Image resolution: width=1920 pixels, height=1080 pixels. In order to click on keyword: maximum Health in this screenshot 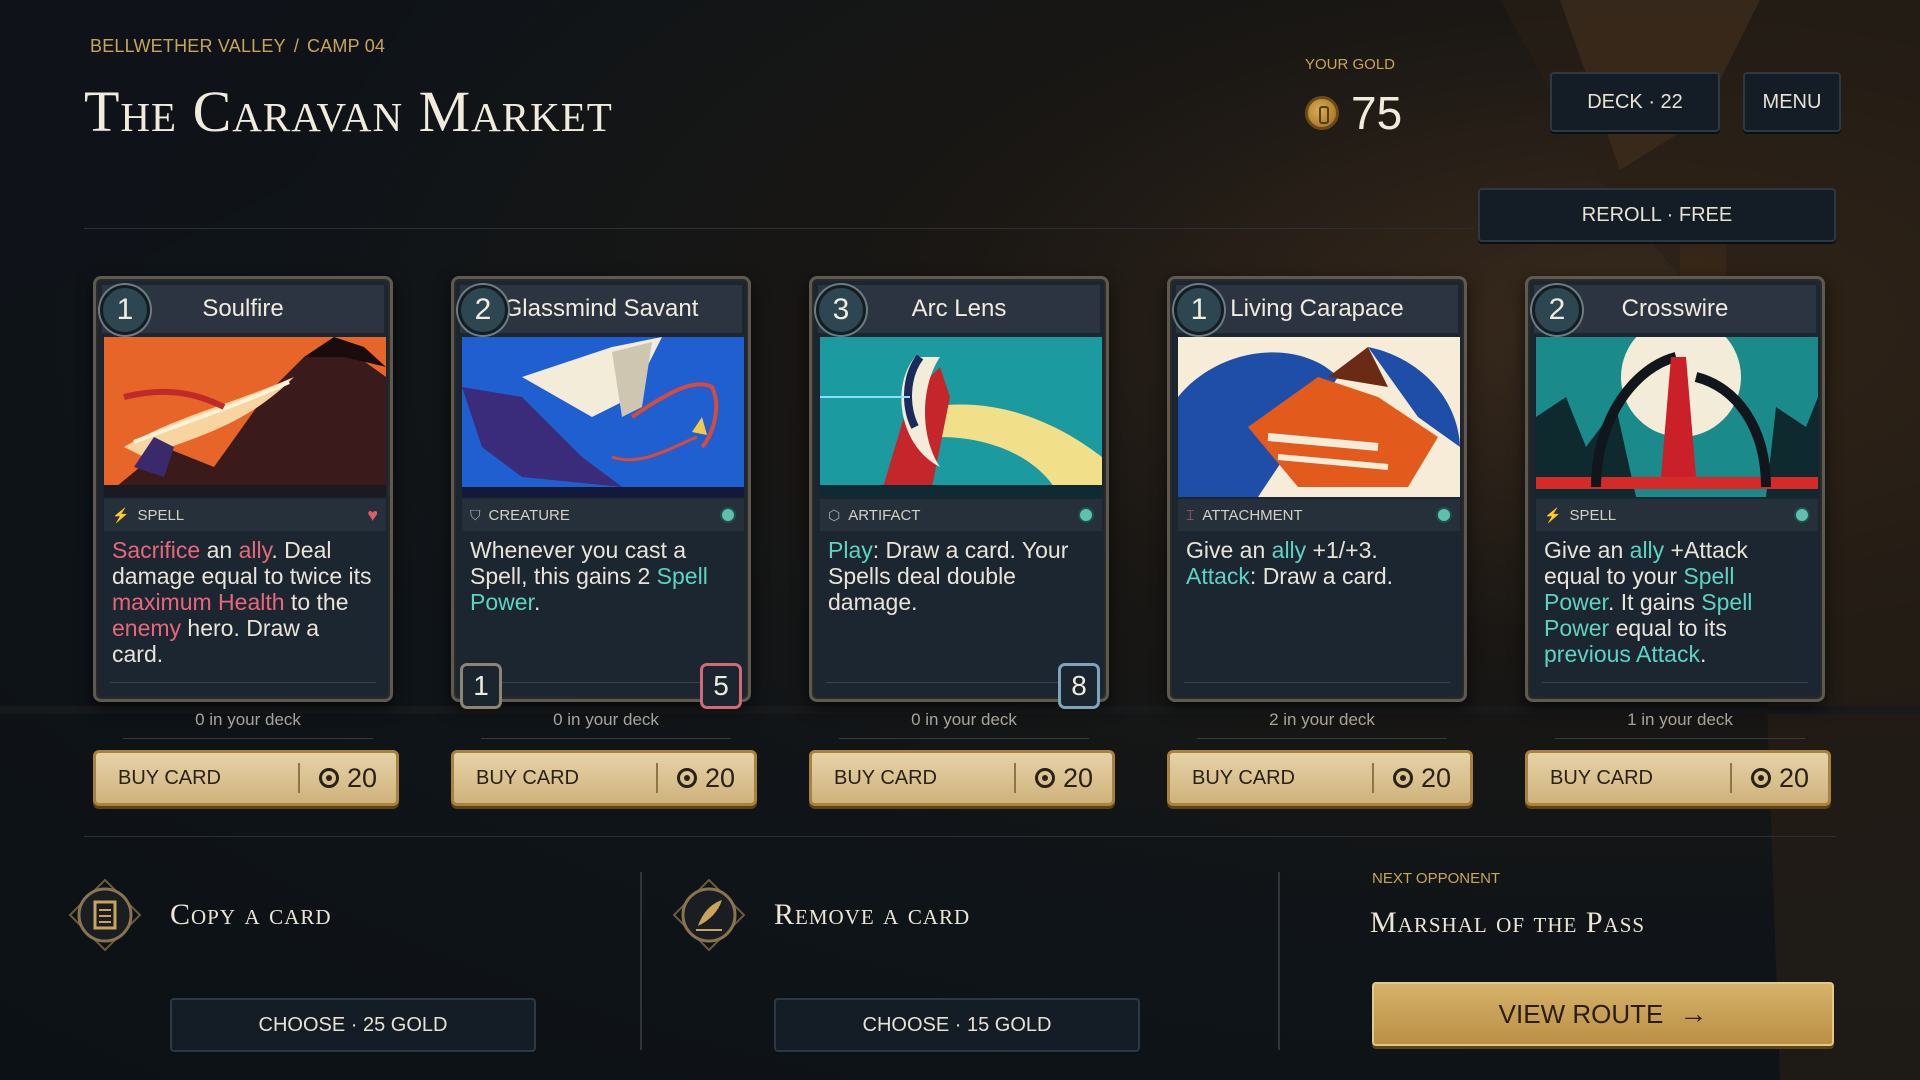, I will do `click(198, 602)`.